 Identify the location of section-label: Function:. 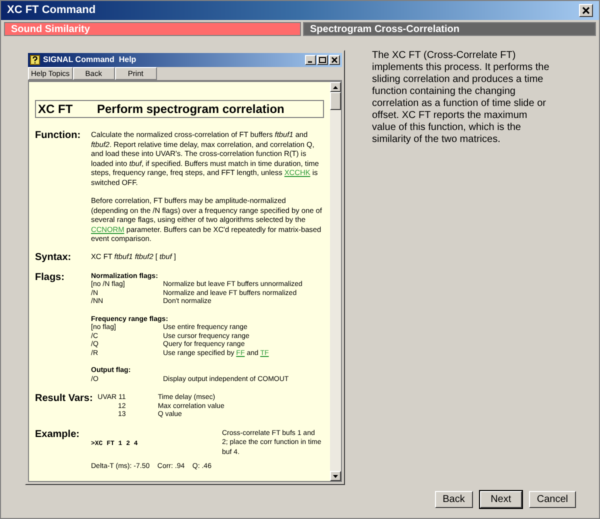
(58, 136).